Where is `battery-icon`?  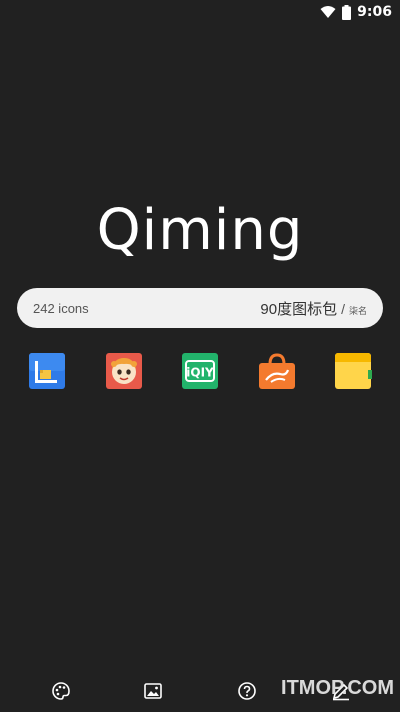 battery-icon is located at coordinates (347, 12).